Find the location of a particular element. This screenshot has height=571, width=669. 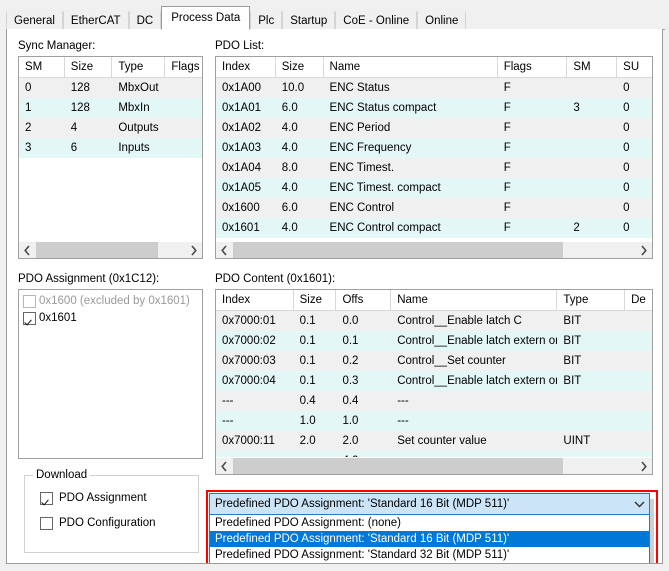

table-row: 0x7000:11 2.0 2.0 Set counter value UINT is located at coordinates (434, 441).